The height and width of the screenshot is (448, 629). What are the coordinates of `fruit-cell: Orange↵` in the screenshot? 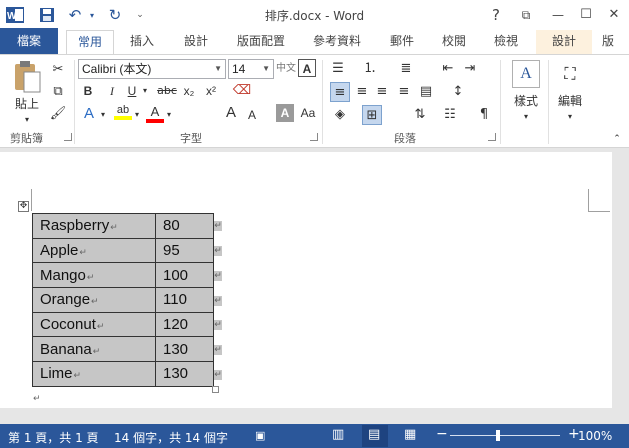 It's located at (94, 300).